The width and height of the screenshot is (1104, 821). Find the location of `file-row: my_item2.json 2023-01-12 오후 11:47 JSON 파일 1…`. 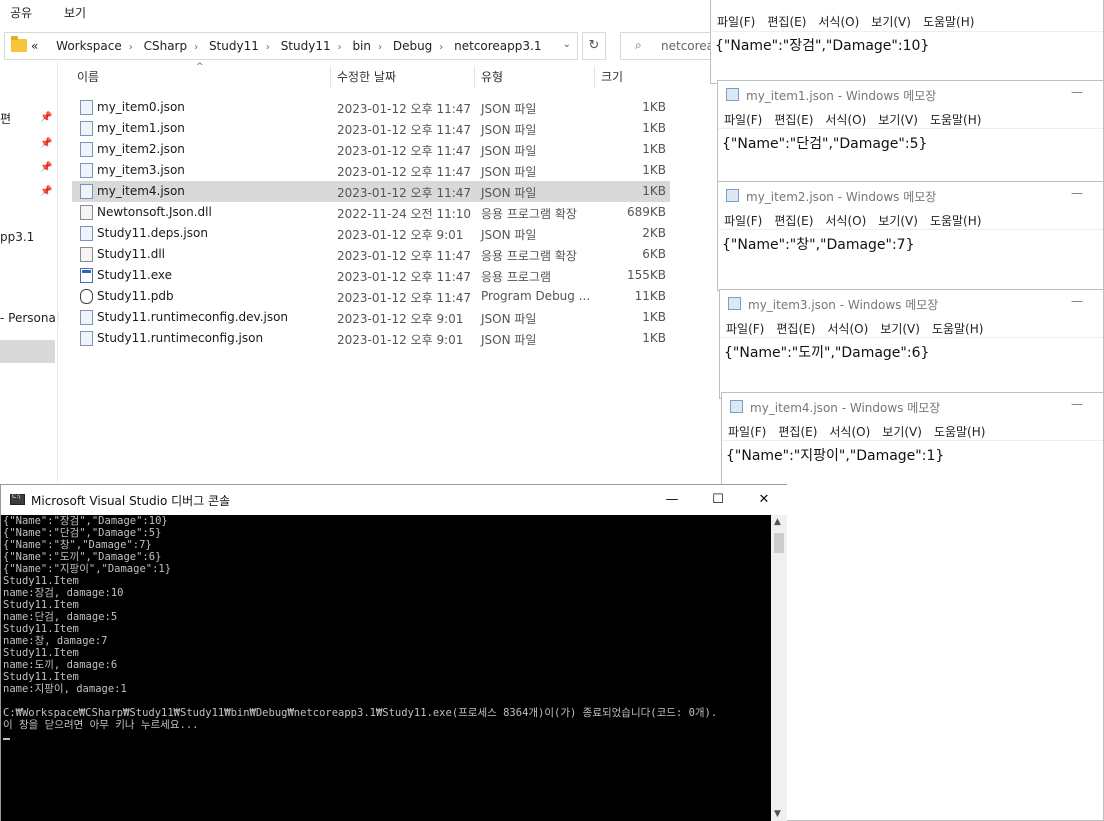

file-row: my_item2.json 2023-01-12 오후 11:47 JSON 파일 1… is located at coordinates (371, 149).